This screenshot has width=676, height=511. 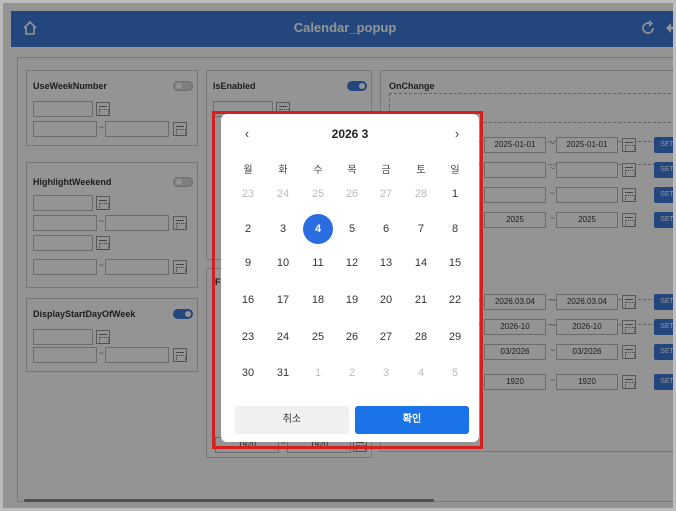 What do you see at coordinates (386, 263) in the screenshot?
I see `day-cell: 13` at bounding box center [386, 263].